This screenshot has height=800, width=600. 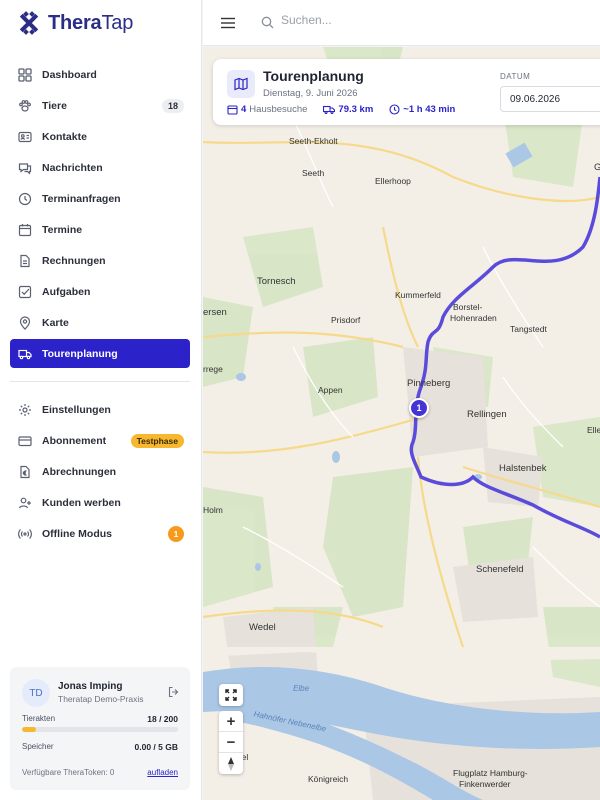 What do you see at coordinates (162, 719) in the screenshot?
I see `tierakten-value: 18 / 200` at bounding box center [162, 719].